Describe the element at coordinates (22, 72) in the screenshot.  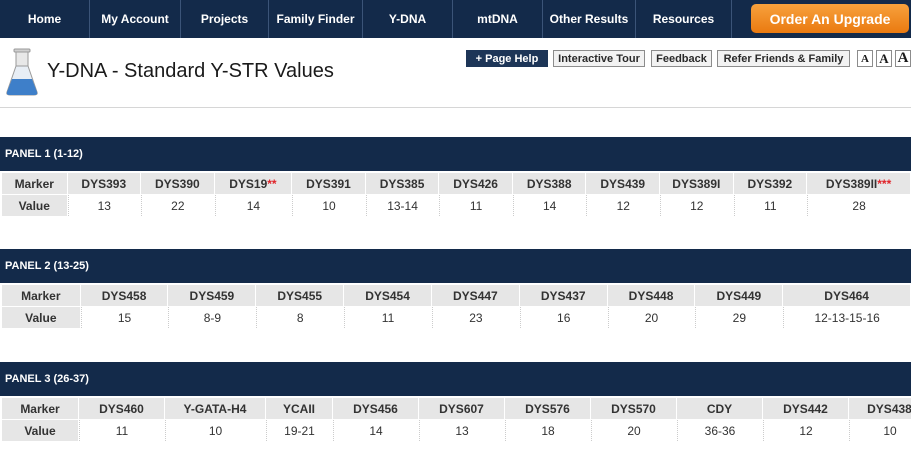
I see `flask-icon` at that location.